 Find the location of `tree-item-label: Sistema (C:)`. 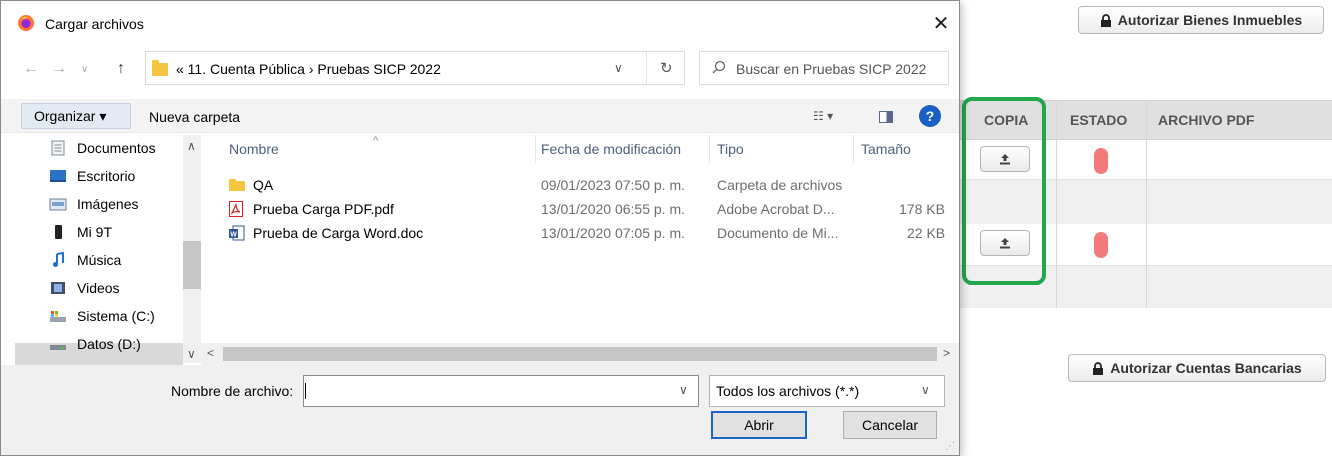

tree-item-label: Sistema (C:) is located at coordinates (116, 316).